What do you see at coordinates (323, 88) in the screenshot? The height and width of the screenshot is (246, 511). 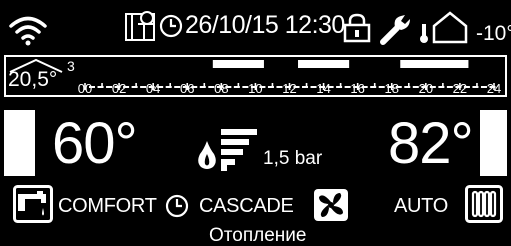 I see `timeline-hour-label: 14` at bounding box center [323, 88].